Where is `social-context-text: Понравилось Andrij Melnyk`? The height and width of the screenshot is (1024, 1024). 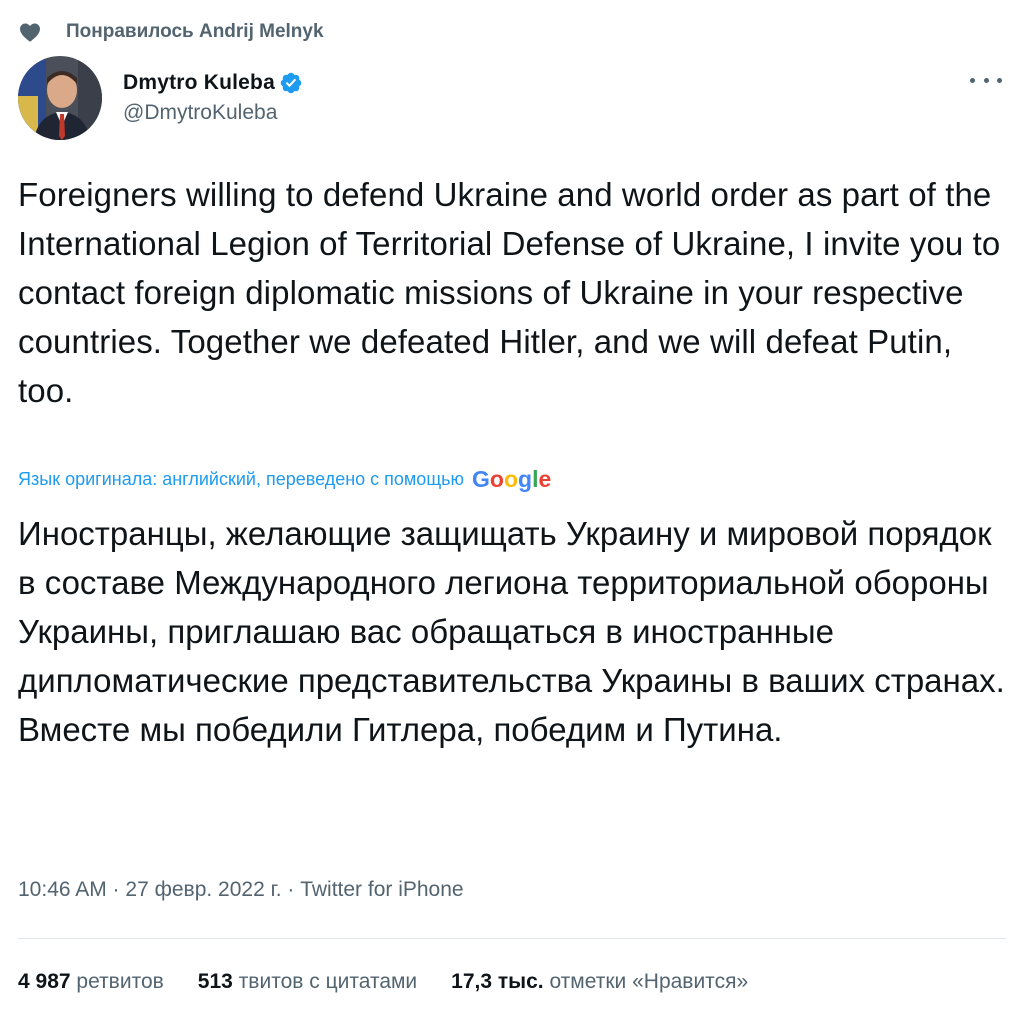 social-context-text: Понравилось Andrij Melnyk is located at coordinates (195, 31).